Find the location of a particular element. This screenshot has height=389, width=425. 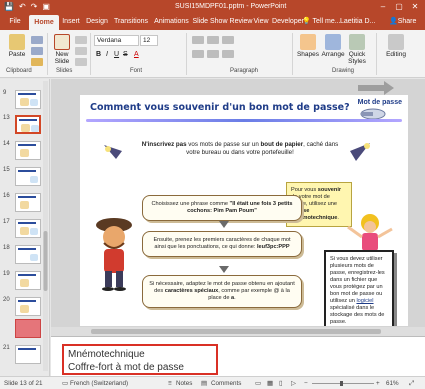

thumbnails-scrollbar is located at coordinates (45, 226).